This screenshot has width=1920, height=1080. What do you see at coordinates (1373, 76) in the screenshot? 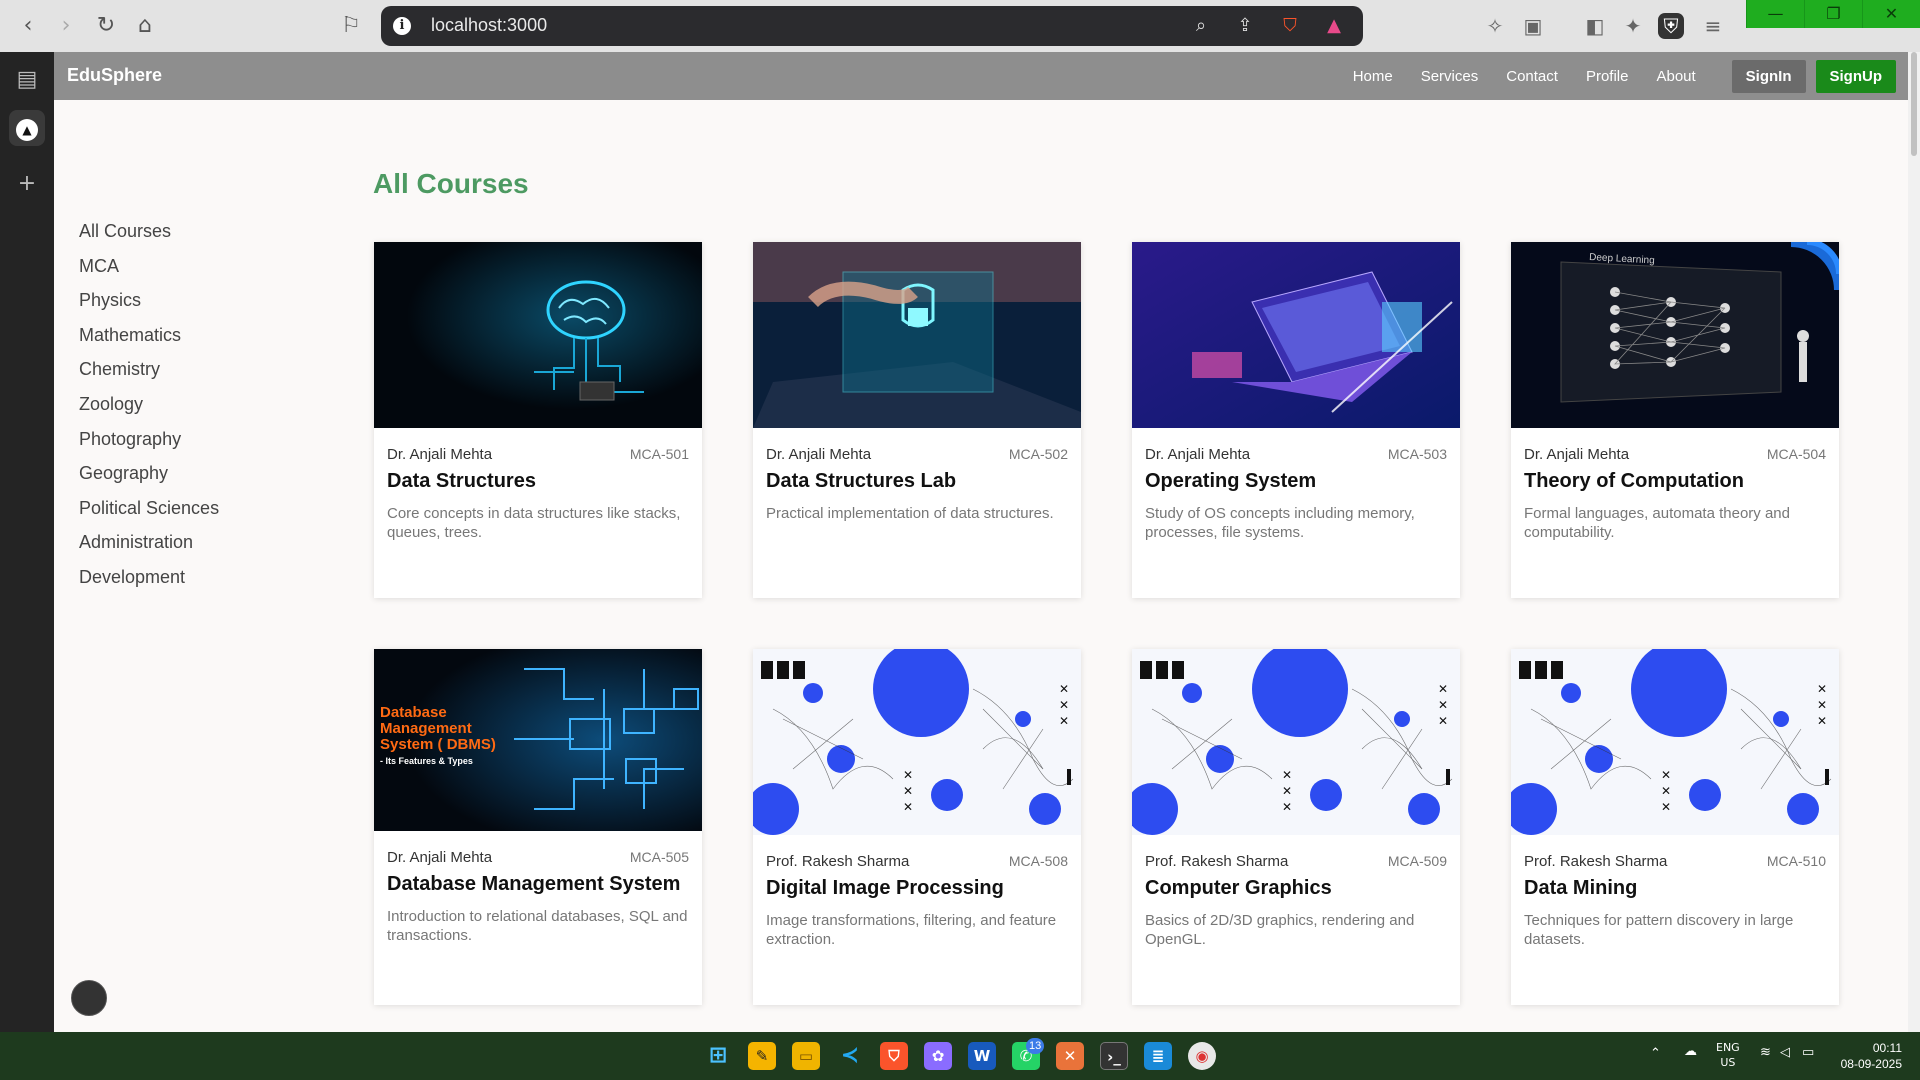
I see `nav-home: Home` at bounding box center [1373, 76].